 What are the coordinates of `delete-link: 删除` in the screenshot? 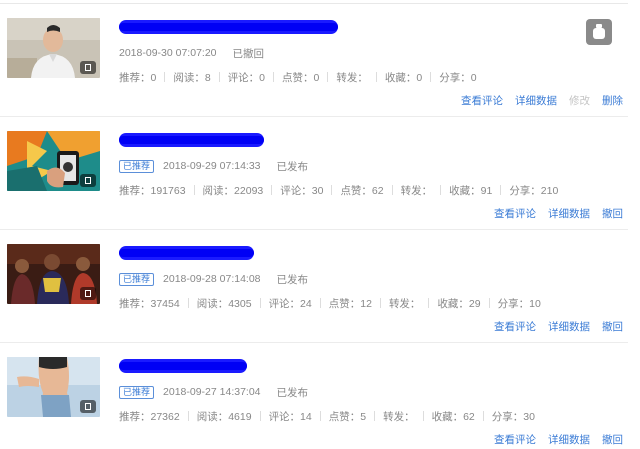 It's located at (612, 100).